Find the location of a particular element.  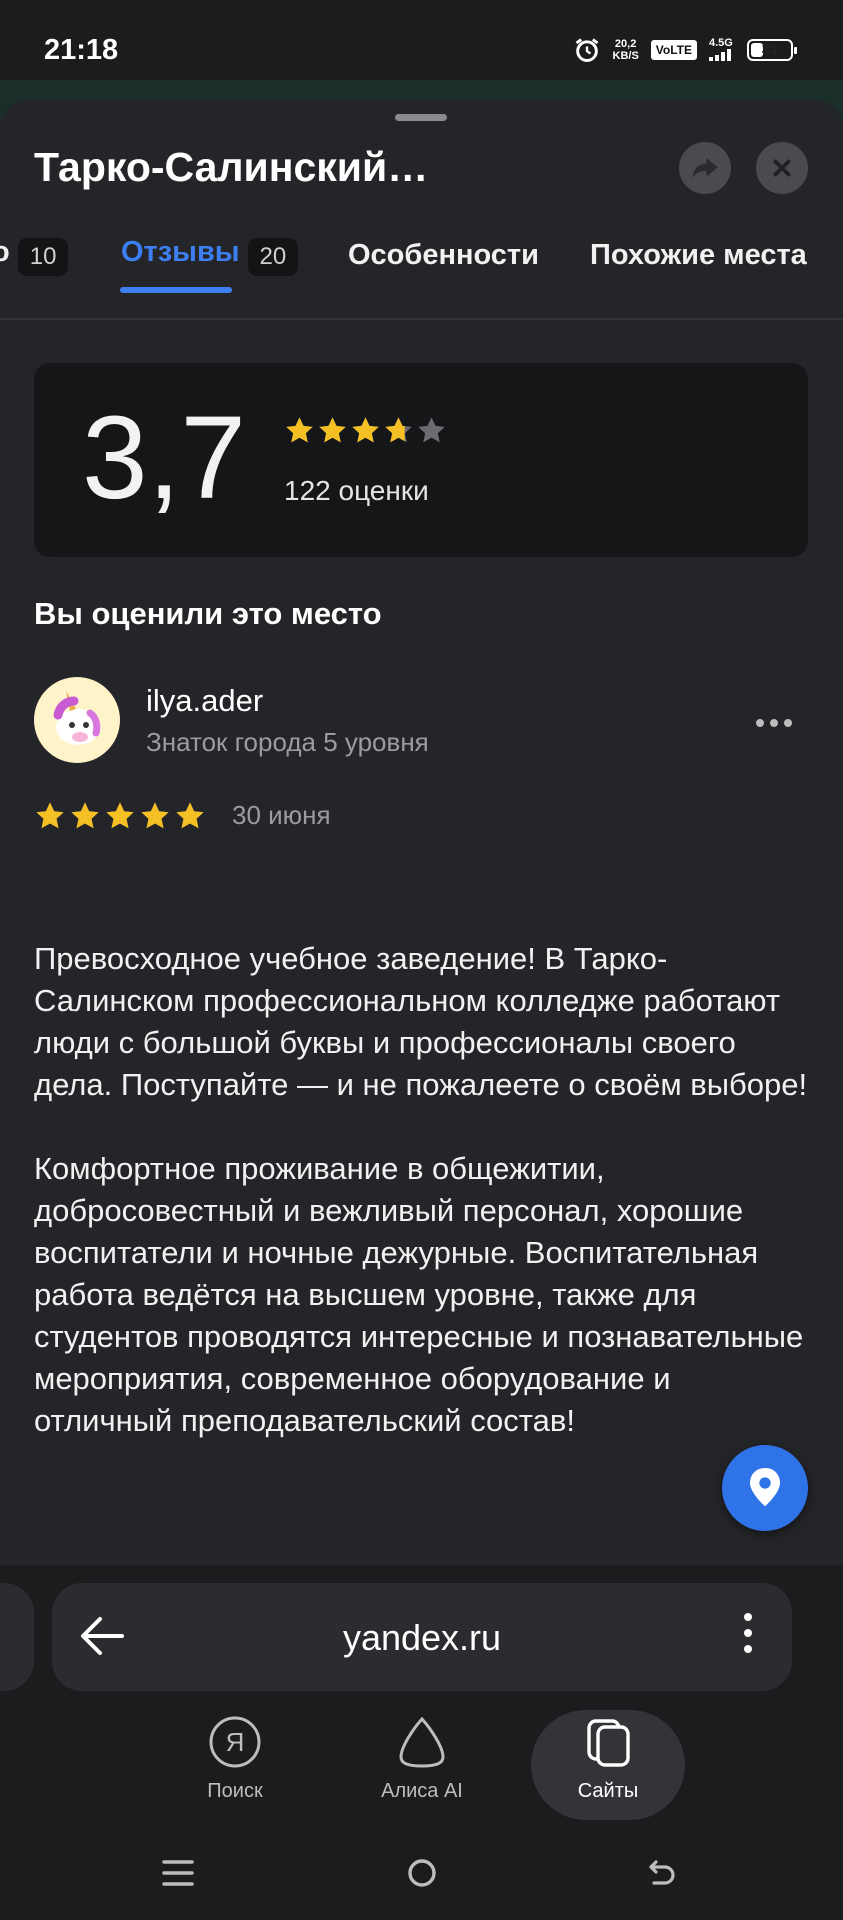

address-bar: yandex.ru is located at coordinates (422, 1637).